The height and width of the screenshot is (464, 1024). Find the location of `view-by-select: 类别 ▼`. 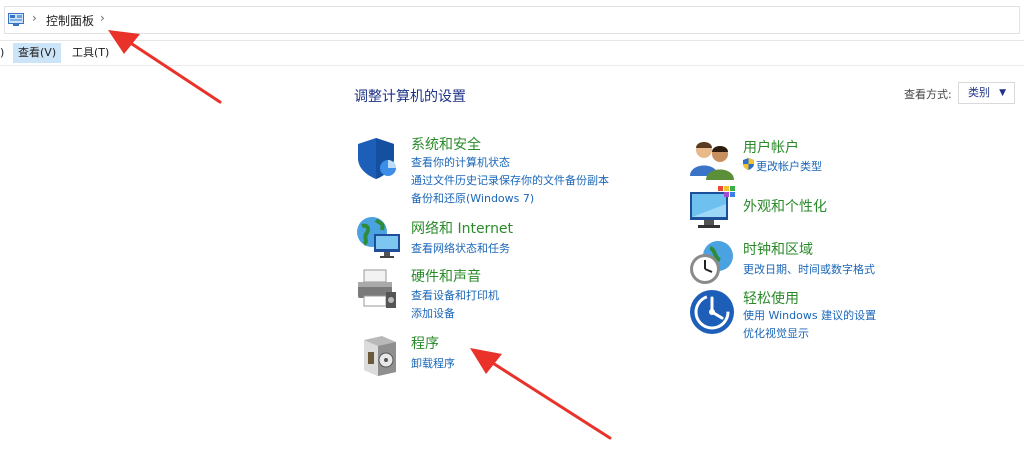

view-by-select: 类别 ▼ is located at coordinates (986, 93).